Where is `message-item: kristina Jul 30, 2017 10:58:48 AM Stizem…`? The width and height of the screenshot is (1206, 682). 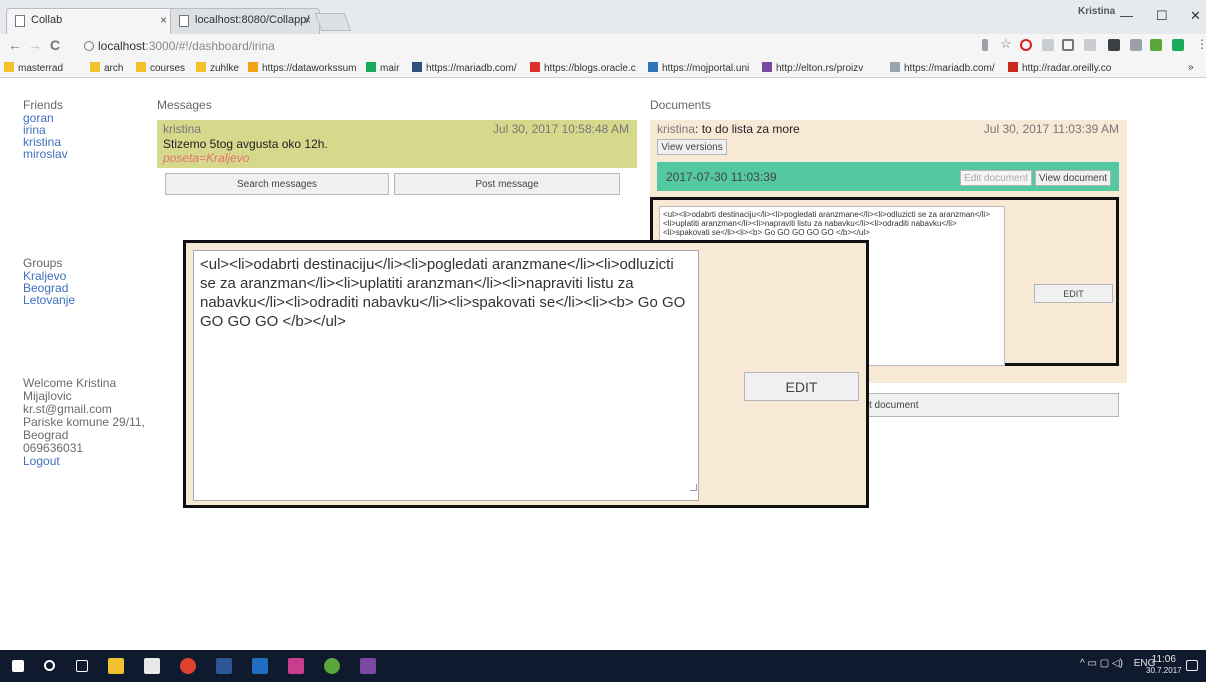 message-item: kristina Jul 30, 2017 10:58:48 AM Stizem… is located at coordinates (397, 144).